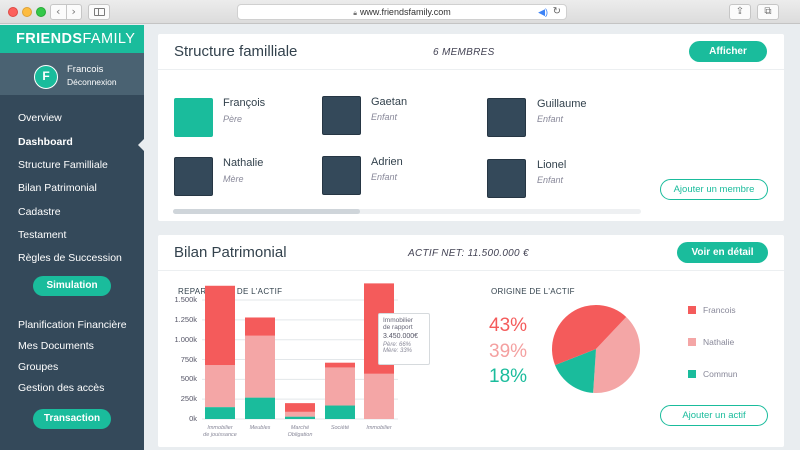 This screenshot has height=450, width=800. Describe the element at coordinates (379, 428) in the screenshot. I see `x-tick-label: Immobilier` at that location.